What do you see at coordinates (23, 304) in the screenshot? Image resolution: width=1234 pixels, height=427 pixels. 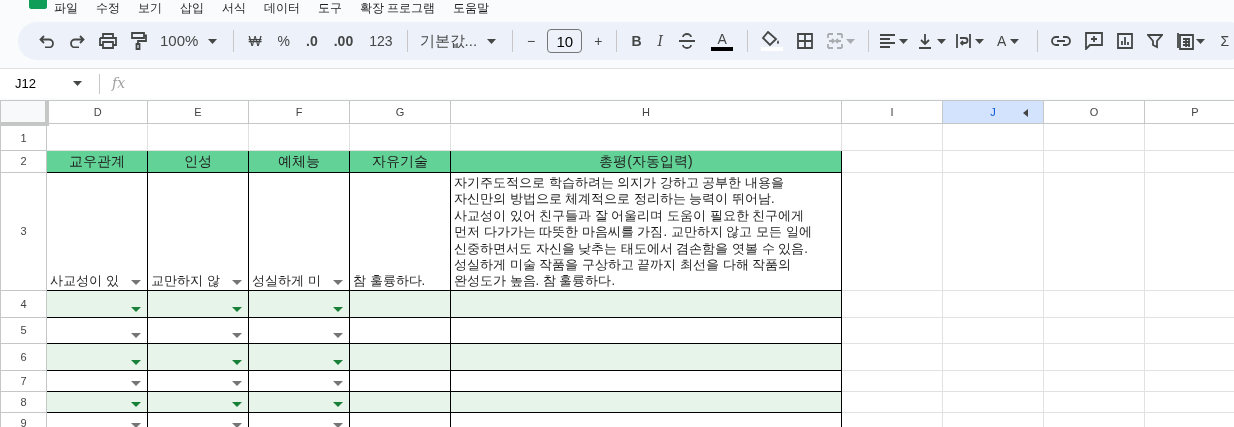 I see `row-number: 4` at bounding box center [23, 304].